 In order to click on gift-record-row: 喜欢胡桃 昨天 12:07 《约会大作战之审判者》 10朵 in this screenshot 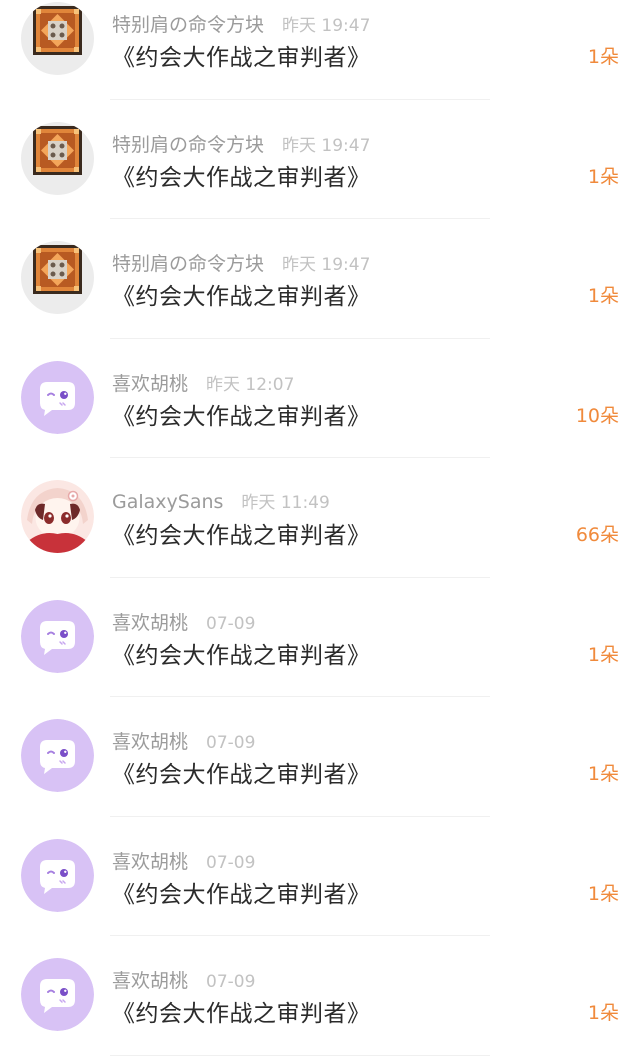, I will do `click(320, 399)`.